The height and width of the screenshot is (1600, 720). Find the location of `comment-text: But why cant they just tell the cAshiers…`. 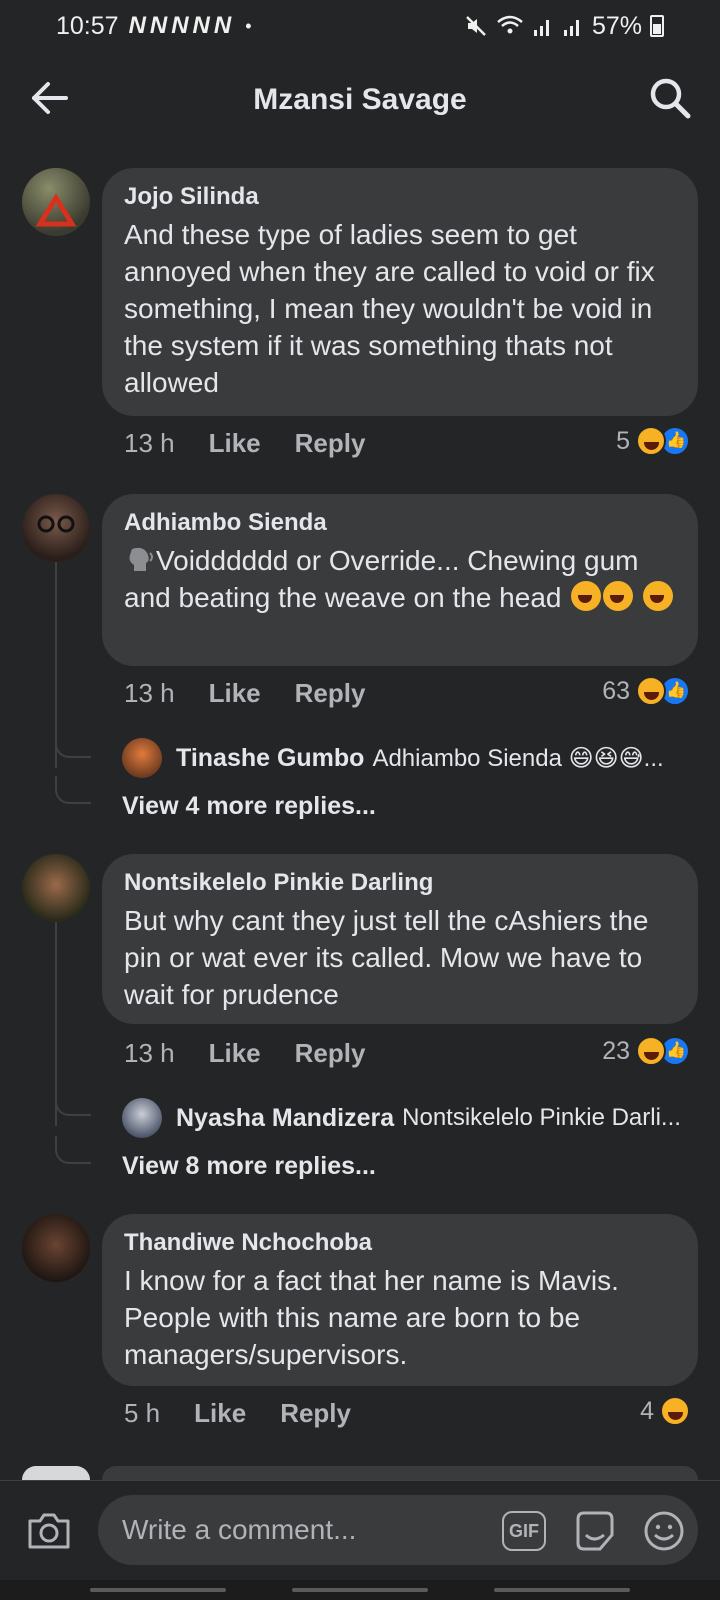

comment-text: But why cant they just tell the cAshiers… is located at coordinates (386, 957).